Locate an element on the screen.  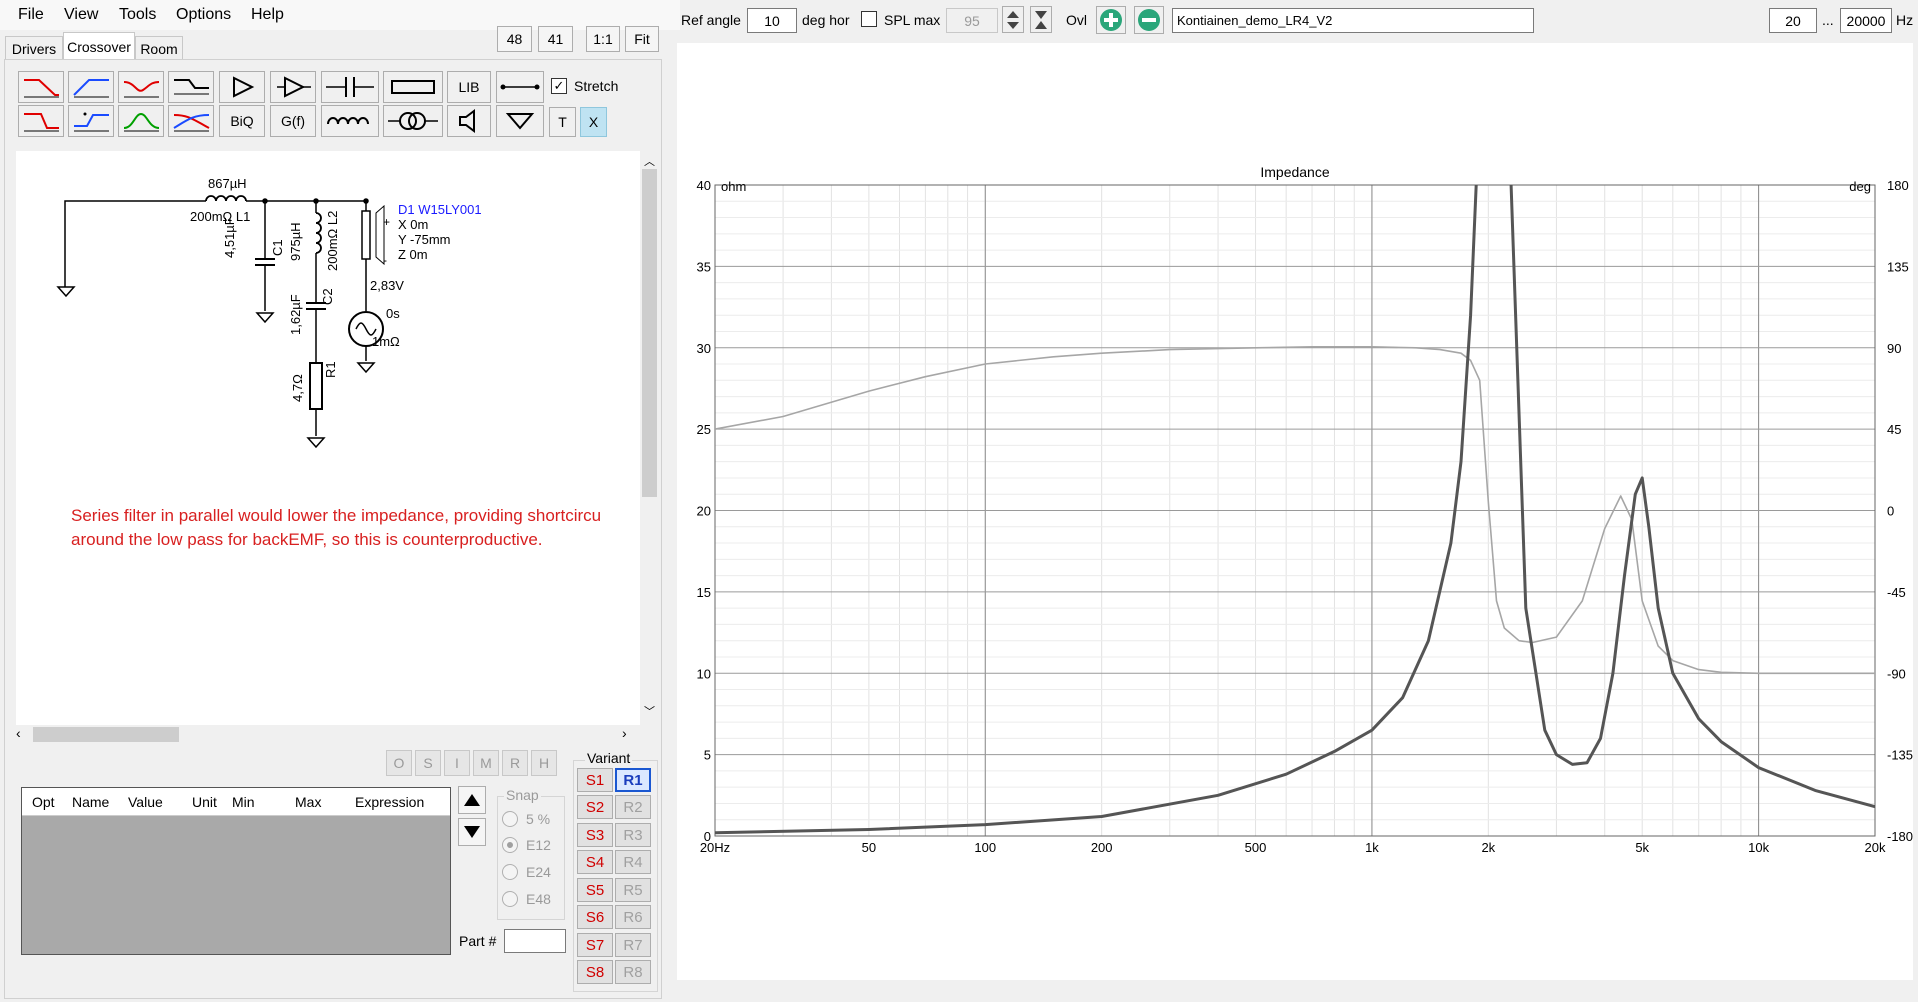
variant-s4-button: S4 is located at coordinates (595, 862).